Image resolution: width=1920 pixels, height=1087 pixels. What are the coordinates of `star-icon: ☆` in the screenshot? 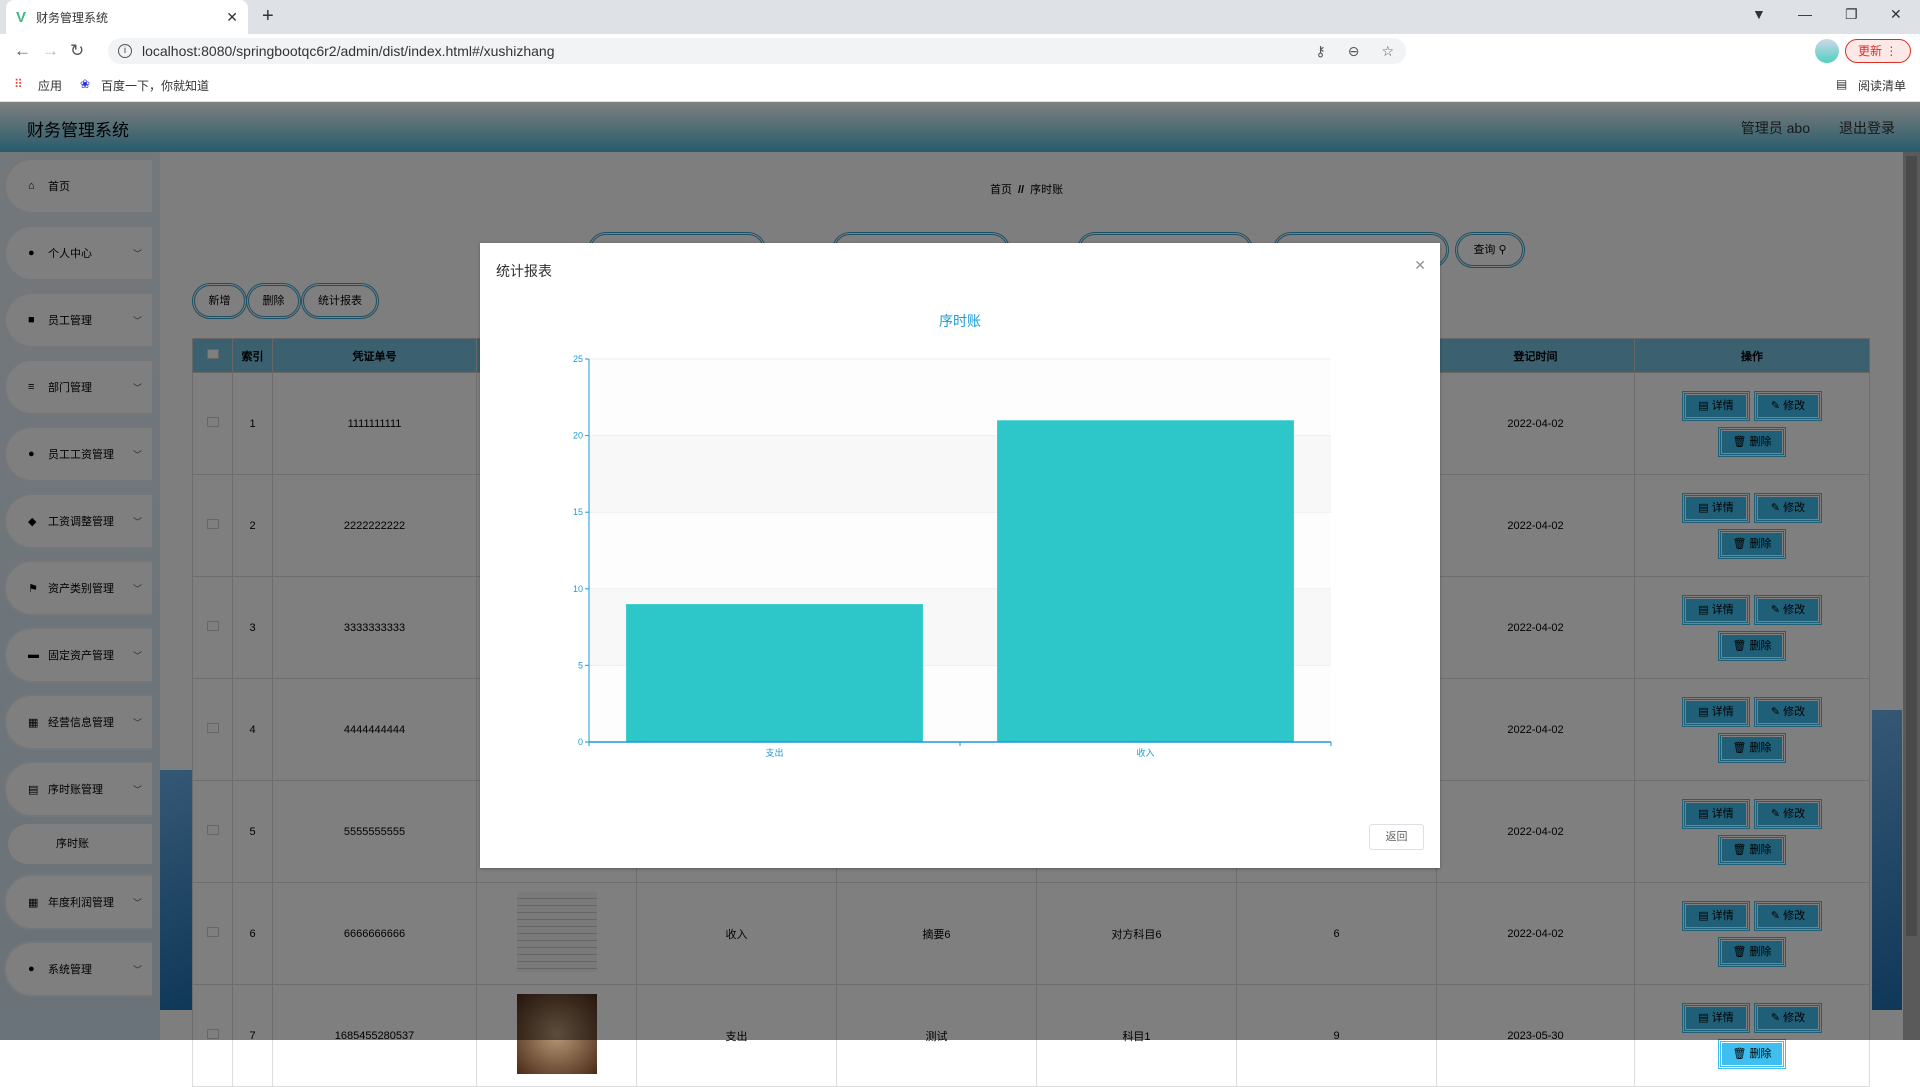 It's located at (1387, 51).